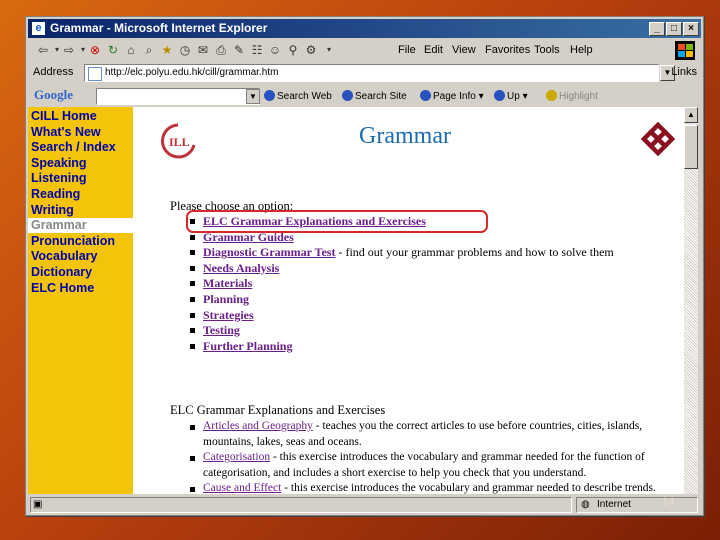 This screenshot has height=540, width=720. I want to click on edit-icon: ✎, so click(239, 50).